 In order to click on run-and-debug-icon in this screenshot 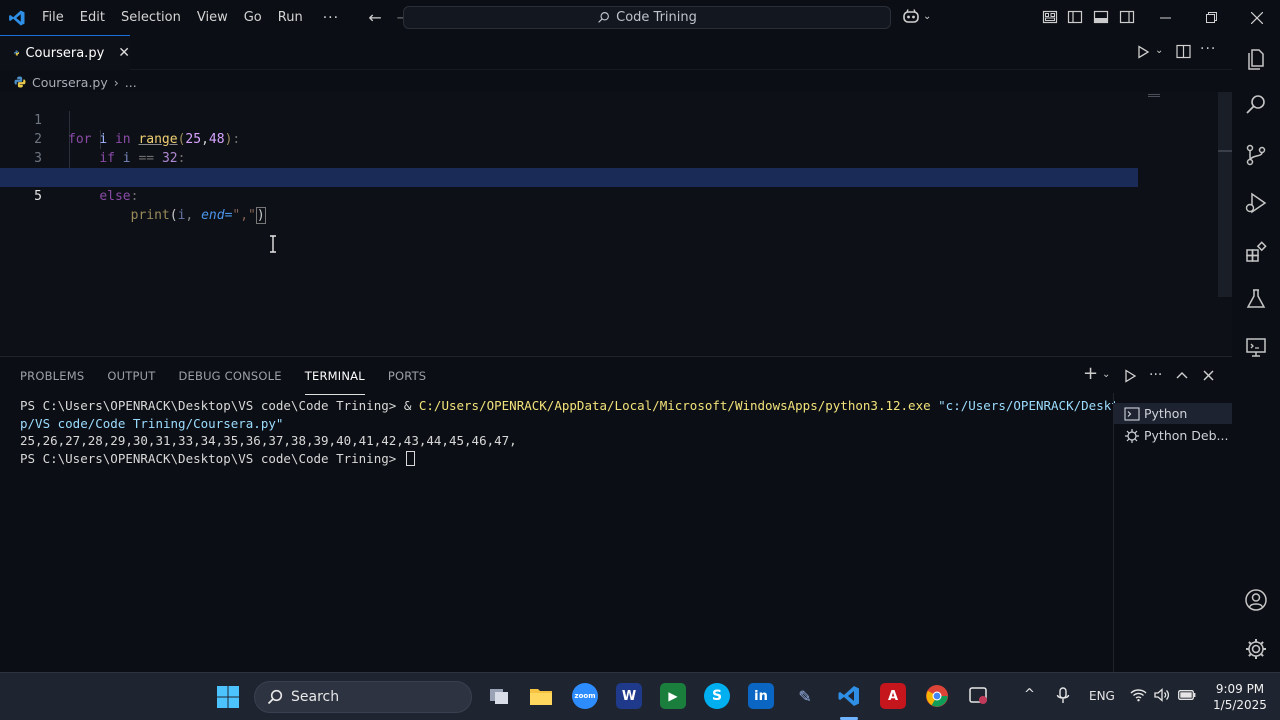, I will do `click(1256, 203)`.